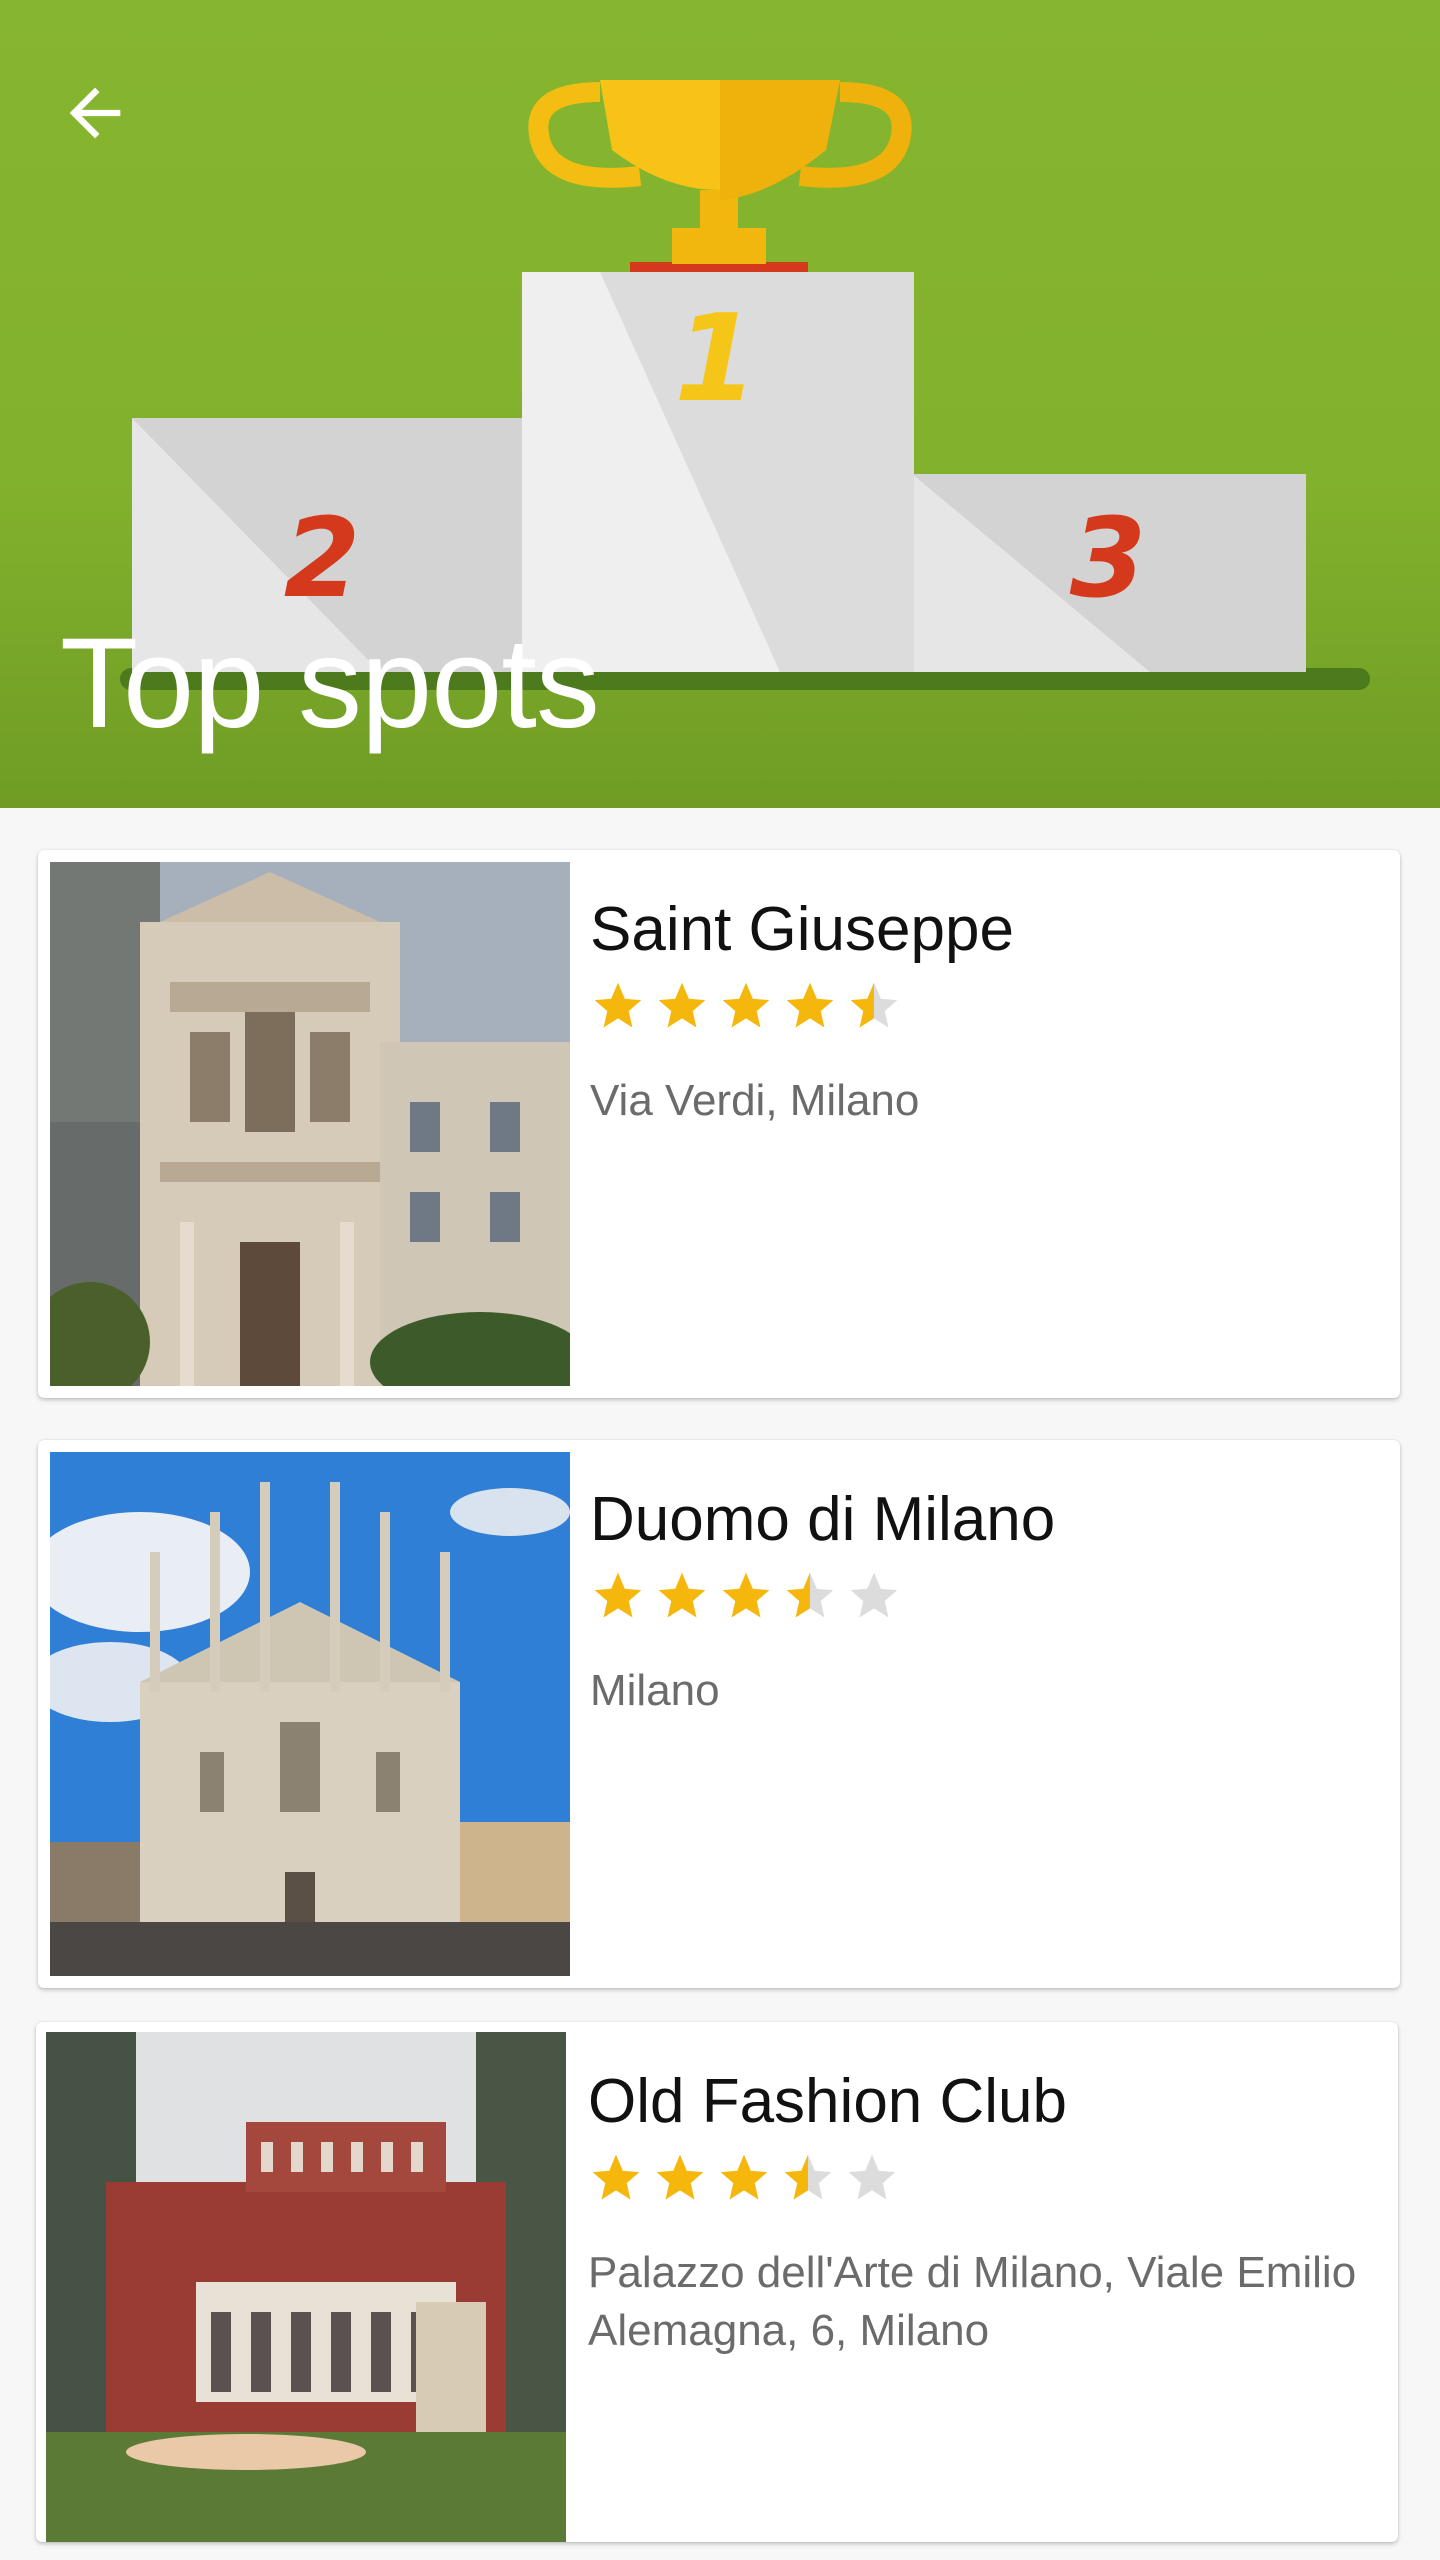 The height and width of the screenshot is (2560, 1440). I want to click on svg-text: 3, so click(1108, 558).